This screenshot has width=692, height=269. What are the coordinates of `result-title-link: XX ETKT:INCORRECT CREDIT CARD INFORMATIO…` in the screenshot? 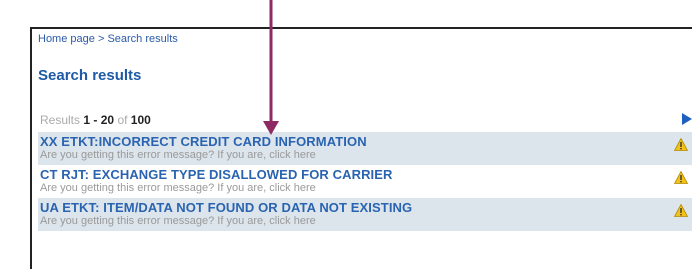 It's located at (366, 141).